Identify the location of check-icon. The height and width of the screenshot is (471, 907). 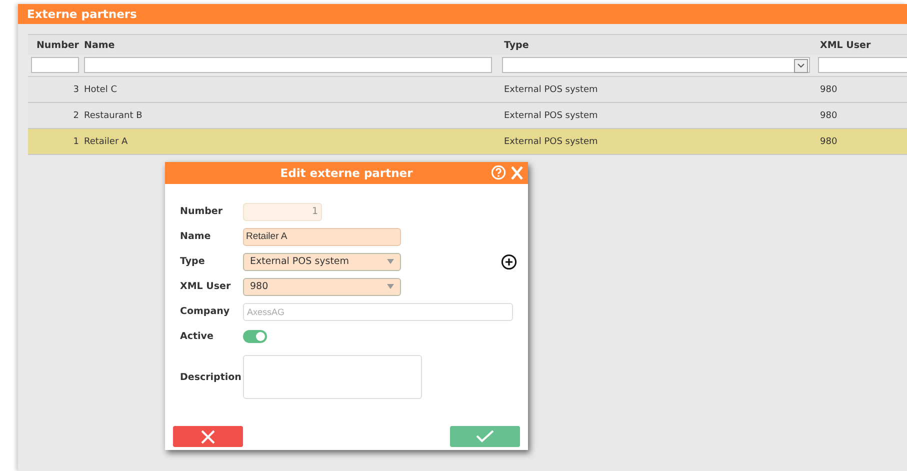
(485, 436).